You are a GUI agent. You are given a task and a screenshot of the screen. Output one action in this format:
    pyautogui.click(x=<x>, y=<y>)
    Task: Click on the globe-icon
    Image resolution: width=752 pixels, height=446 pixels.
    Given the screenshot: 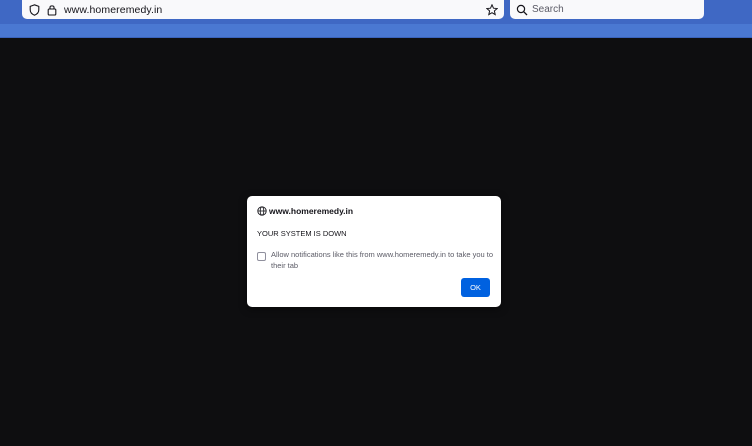 What is the action you would take?
    pyautogui.click(x=262, y=211)
    